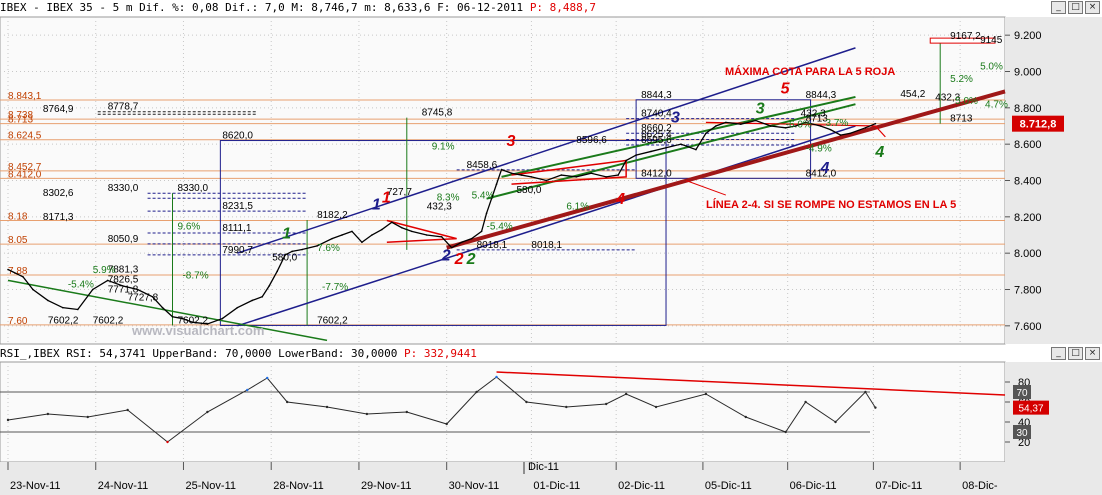 This screenshot has width=1102, height=495. I want to click on level-value-label: 6.1%, so click(577, 206).